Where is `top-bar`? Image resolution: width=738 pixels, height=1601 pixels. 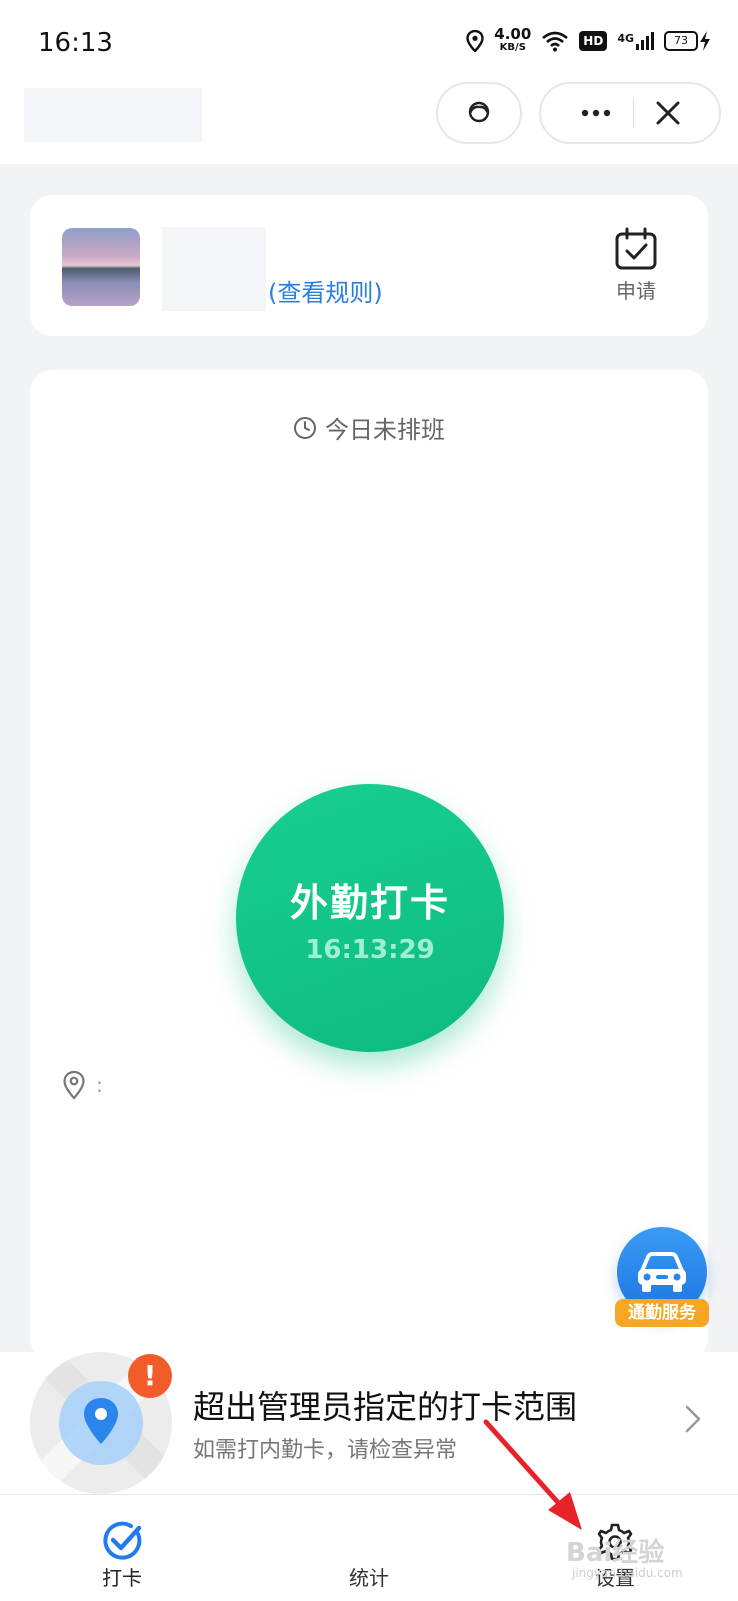 top-bar is located at coordinates (369, 122).